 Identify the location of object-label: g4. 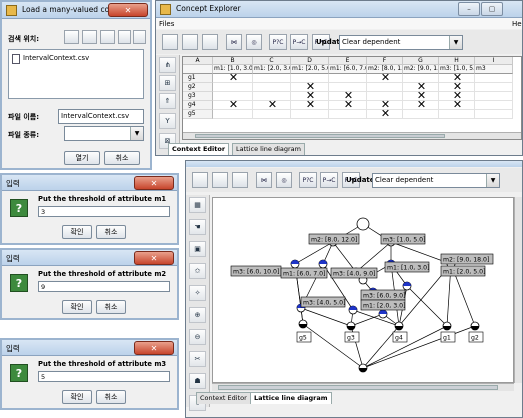
(400, 337).